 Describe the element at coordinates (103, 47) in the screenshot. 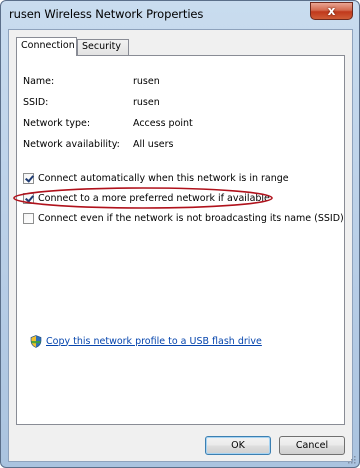

I see `tab-security: Security` at that location.